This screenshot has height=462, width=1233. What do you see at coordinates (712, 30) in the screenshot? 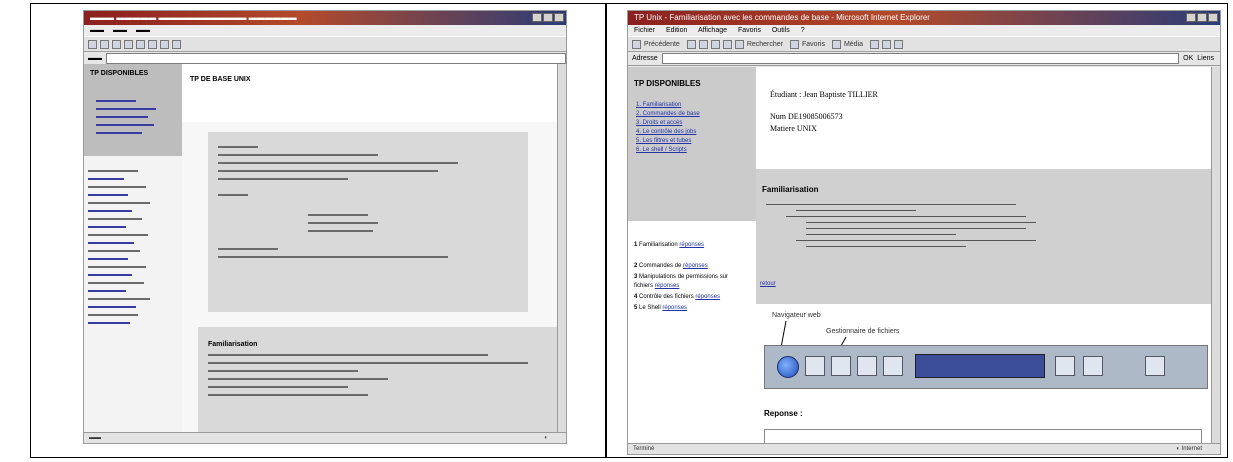
I see `menu-view: Affichage` at bounding box center [712, 30].